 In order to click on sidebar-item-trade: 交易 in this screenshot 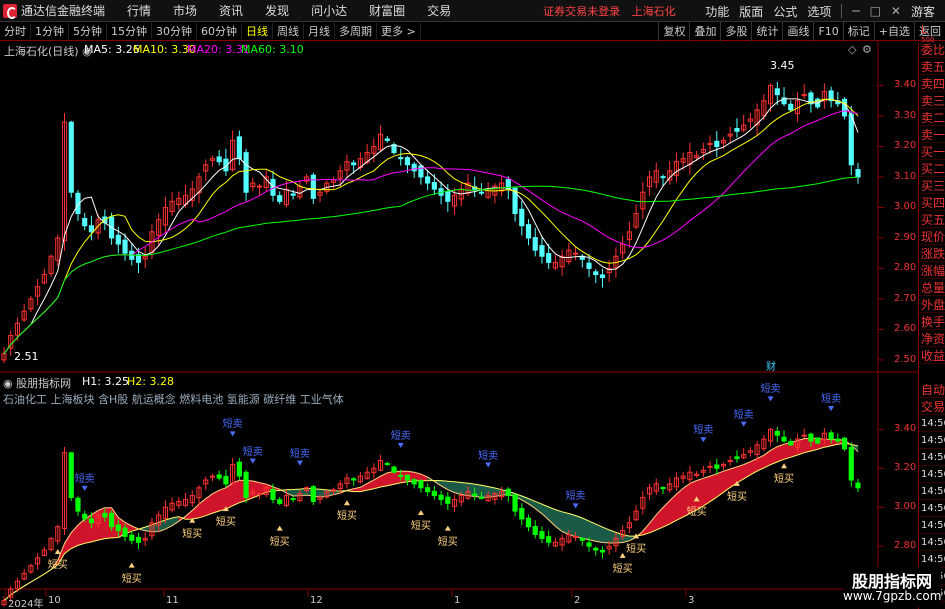, I will do `click(932, 407)`.